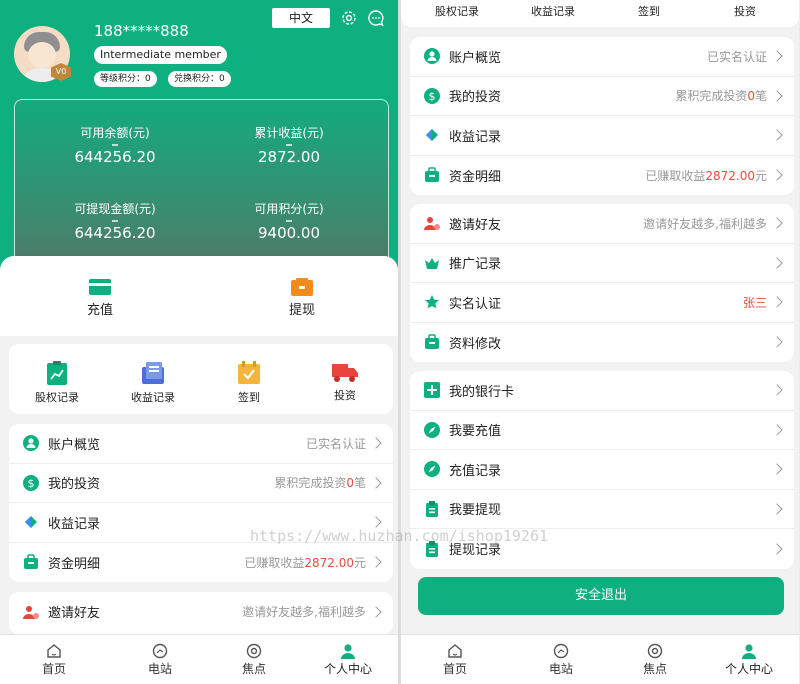  What do you see at coordinates (301, 18) in the screenshot?
I see `language-button: 中文` at bounding box center [301, 18].